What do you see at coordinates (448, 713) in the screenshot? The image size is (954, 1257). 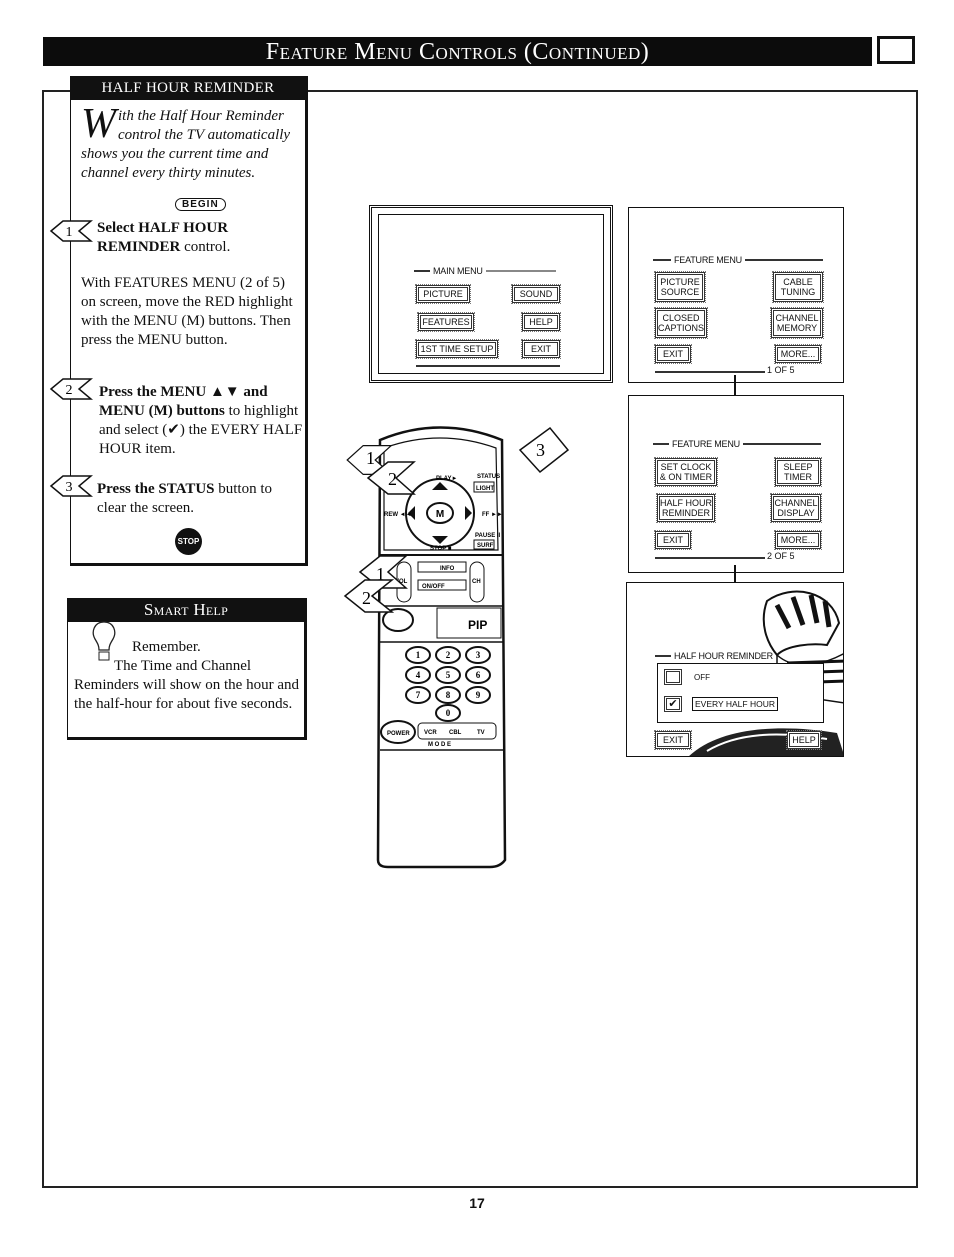 I see `digit-label: 0` at bounding box center [448, 713].